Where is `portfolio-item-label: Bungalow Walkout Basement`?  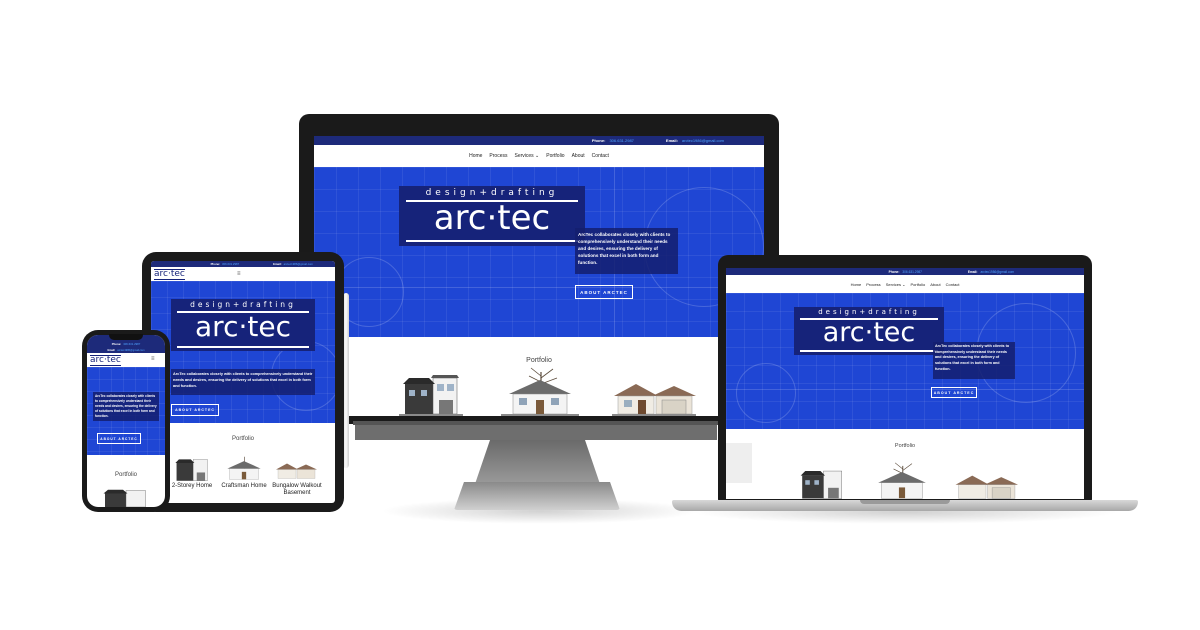
portfolio-item-label: Bungalow Walkout Basement is located at coordinates (297, 489).